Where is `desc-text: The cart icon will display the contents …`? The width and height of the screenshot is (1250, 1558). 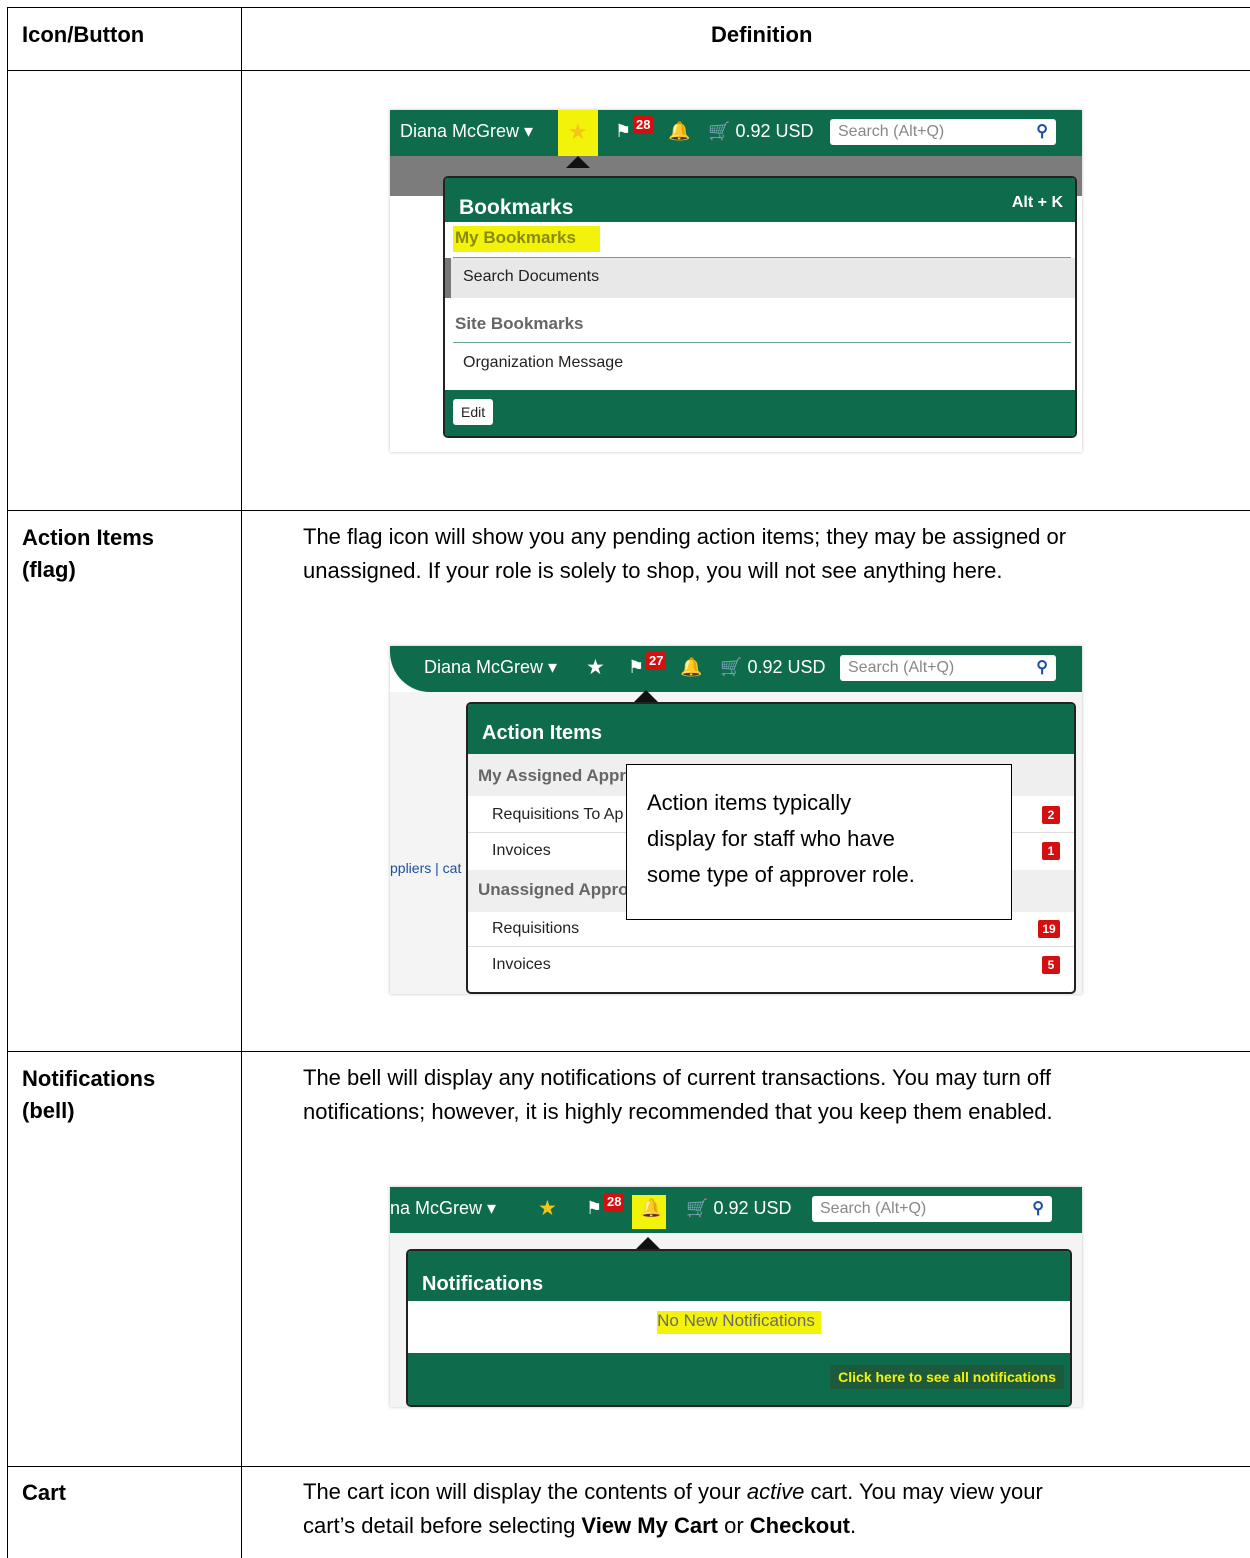
desc-text: The cart icon will display the contents … is located at coordinates (525, 1491).